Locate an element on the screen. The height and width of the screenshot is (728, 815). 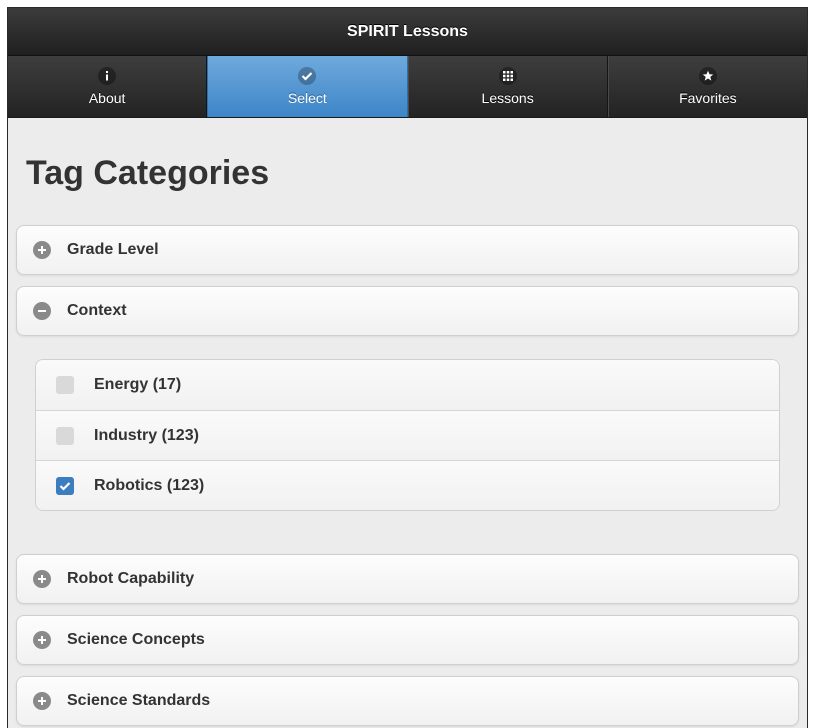
option-label: Robotics (123) is located at coordinates (149, 485).